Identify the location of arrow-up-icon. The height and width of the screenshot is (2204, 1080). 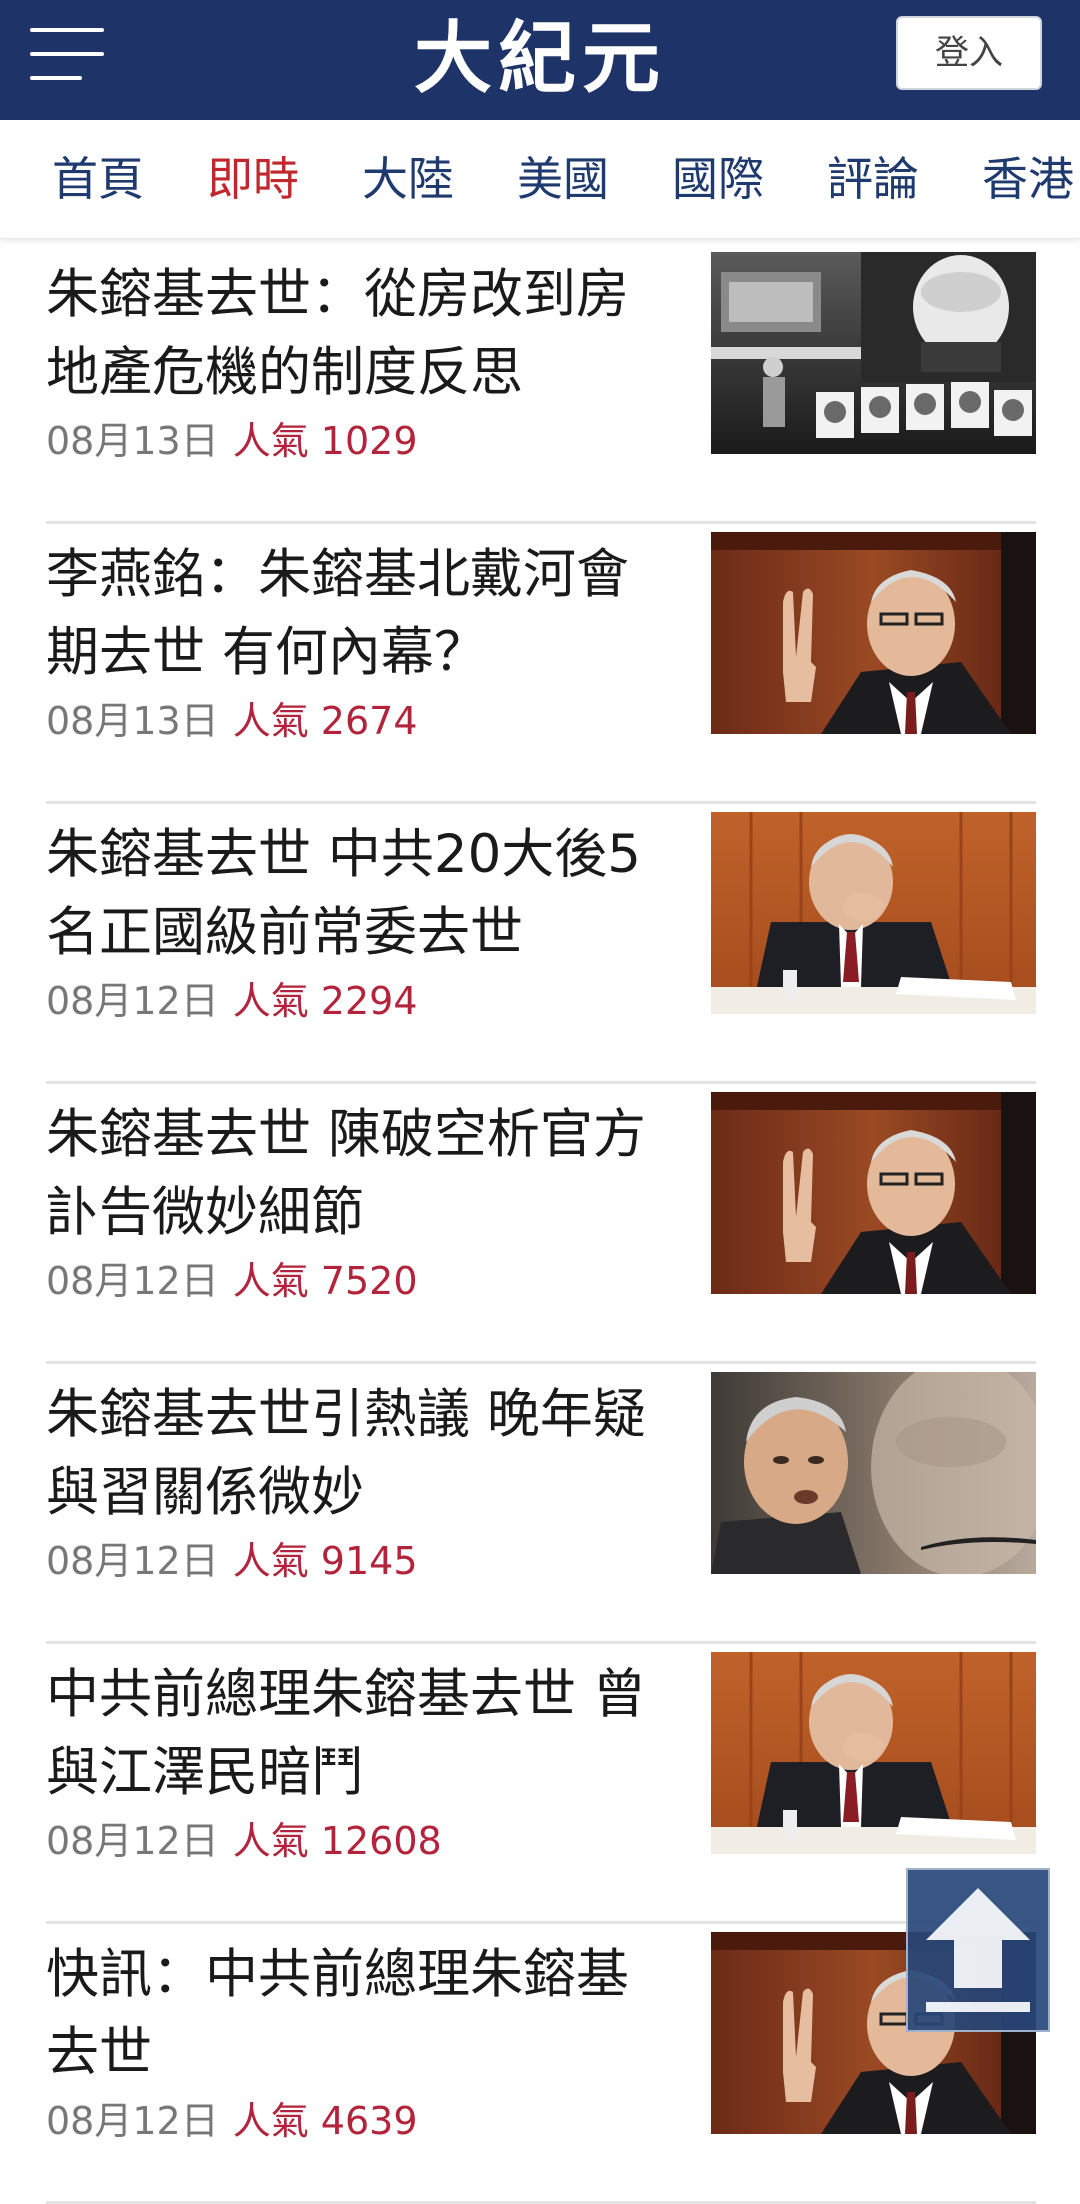
(978, 1950).